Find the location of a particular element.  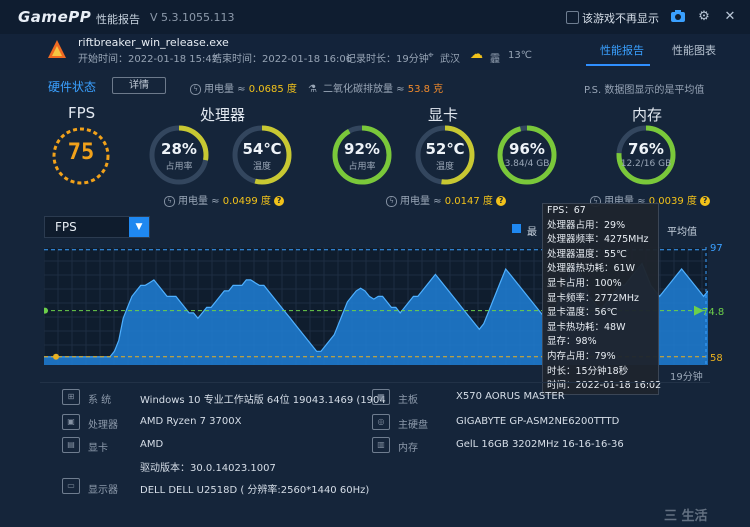

tooltip-line: 显存：98% is located at coordinates (572, 342).